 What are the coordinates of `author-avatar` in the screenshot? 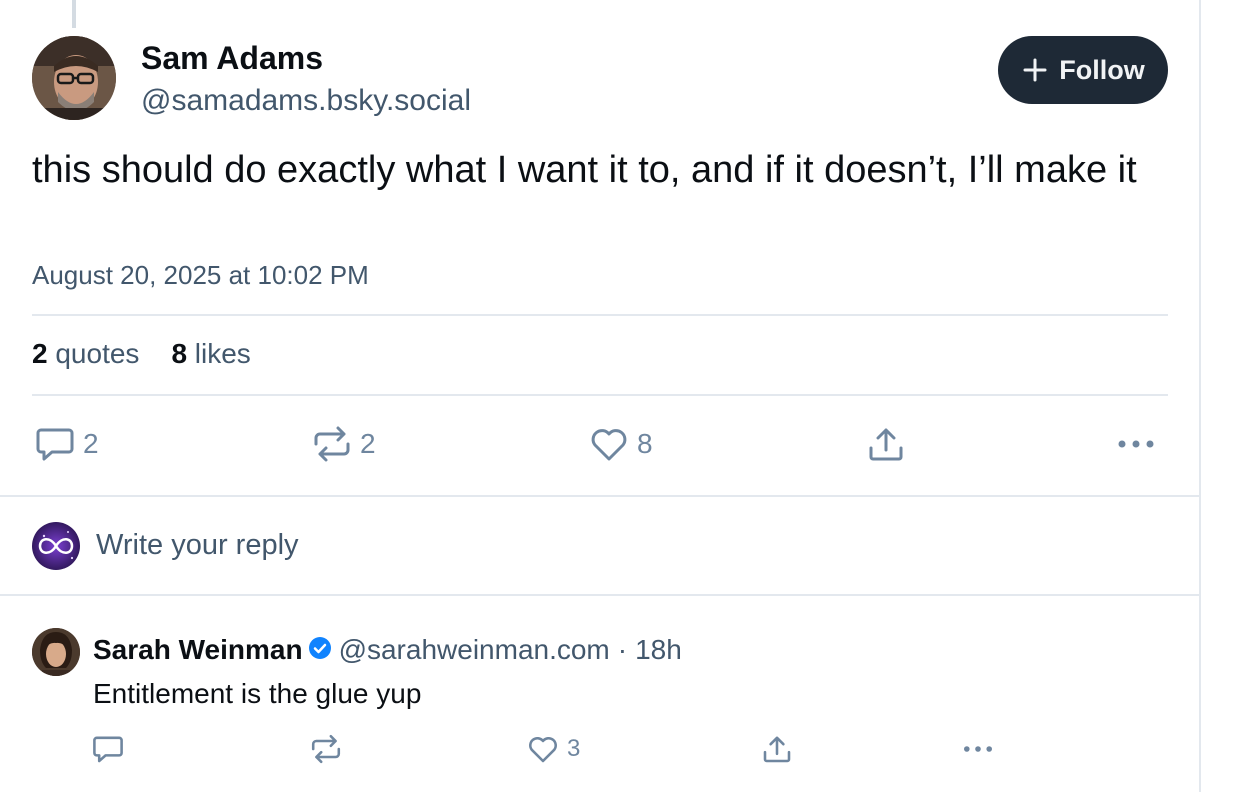 It's located at (74, 78).